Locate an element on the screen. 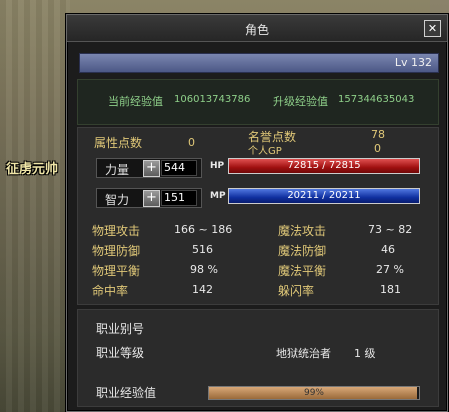 This screenshot has width=449, height=412. intelligence-value: 151 is located at coordinates (179, 198).